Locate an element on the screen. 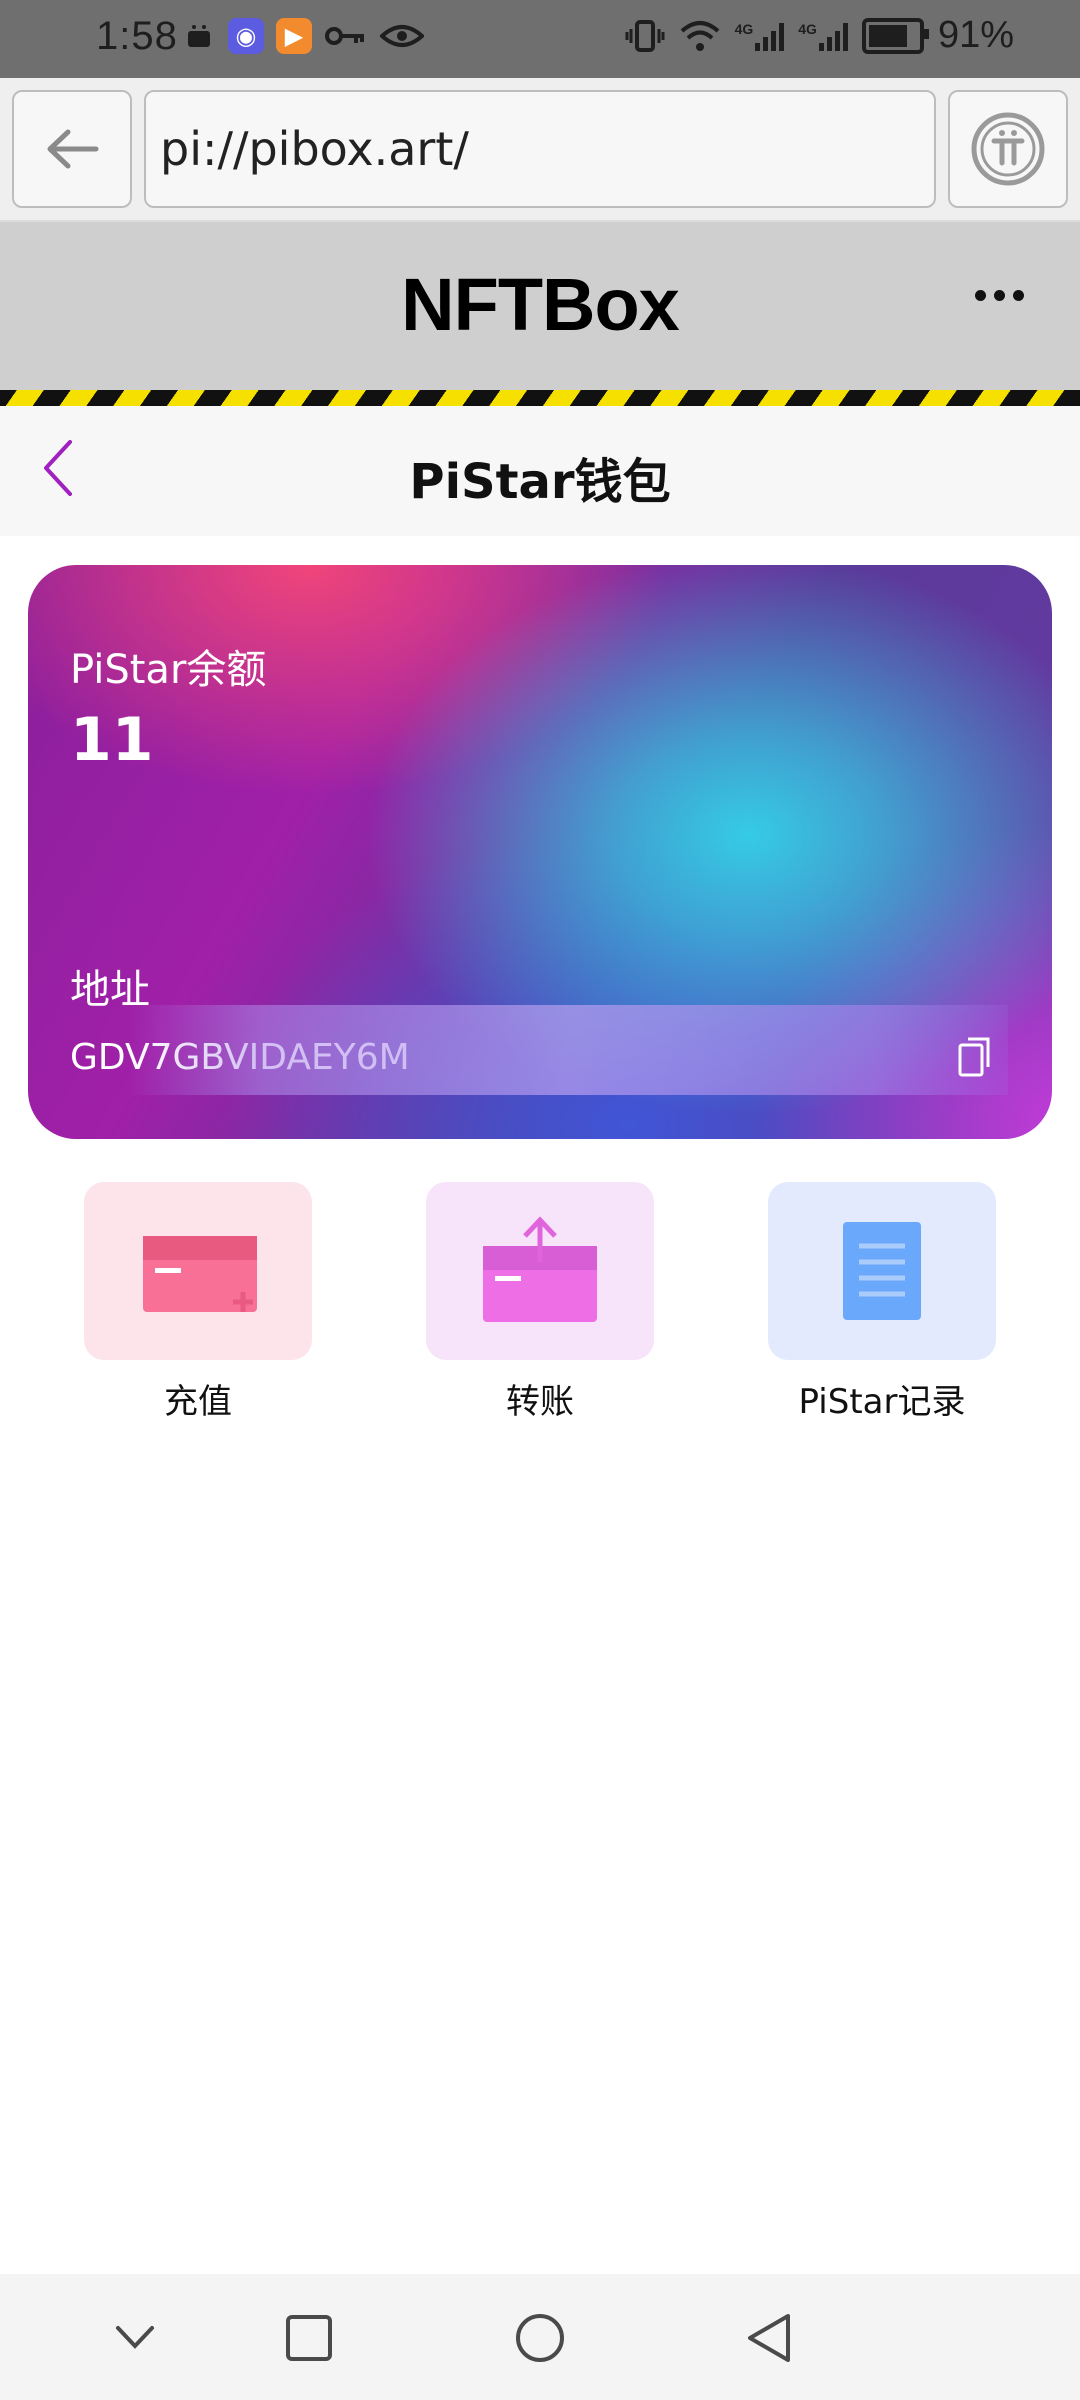  recharge-action: 充值 is located at coordinates (198, 1302).